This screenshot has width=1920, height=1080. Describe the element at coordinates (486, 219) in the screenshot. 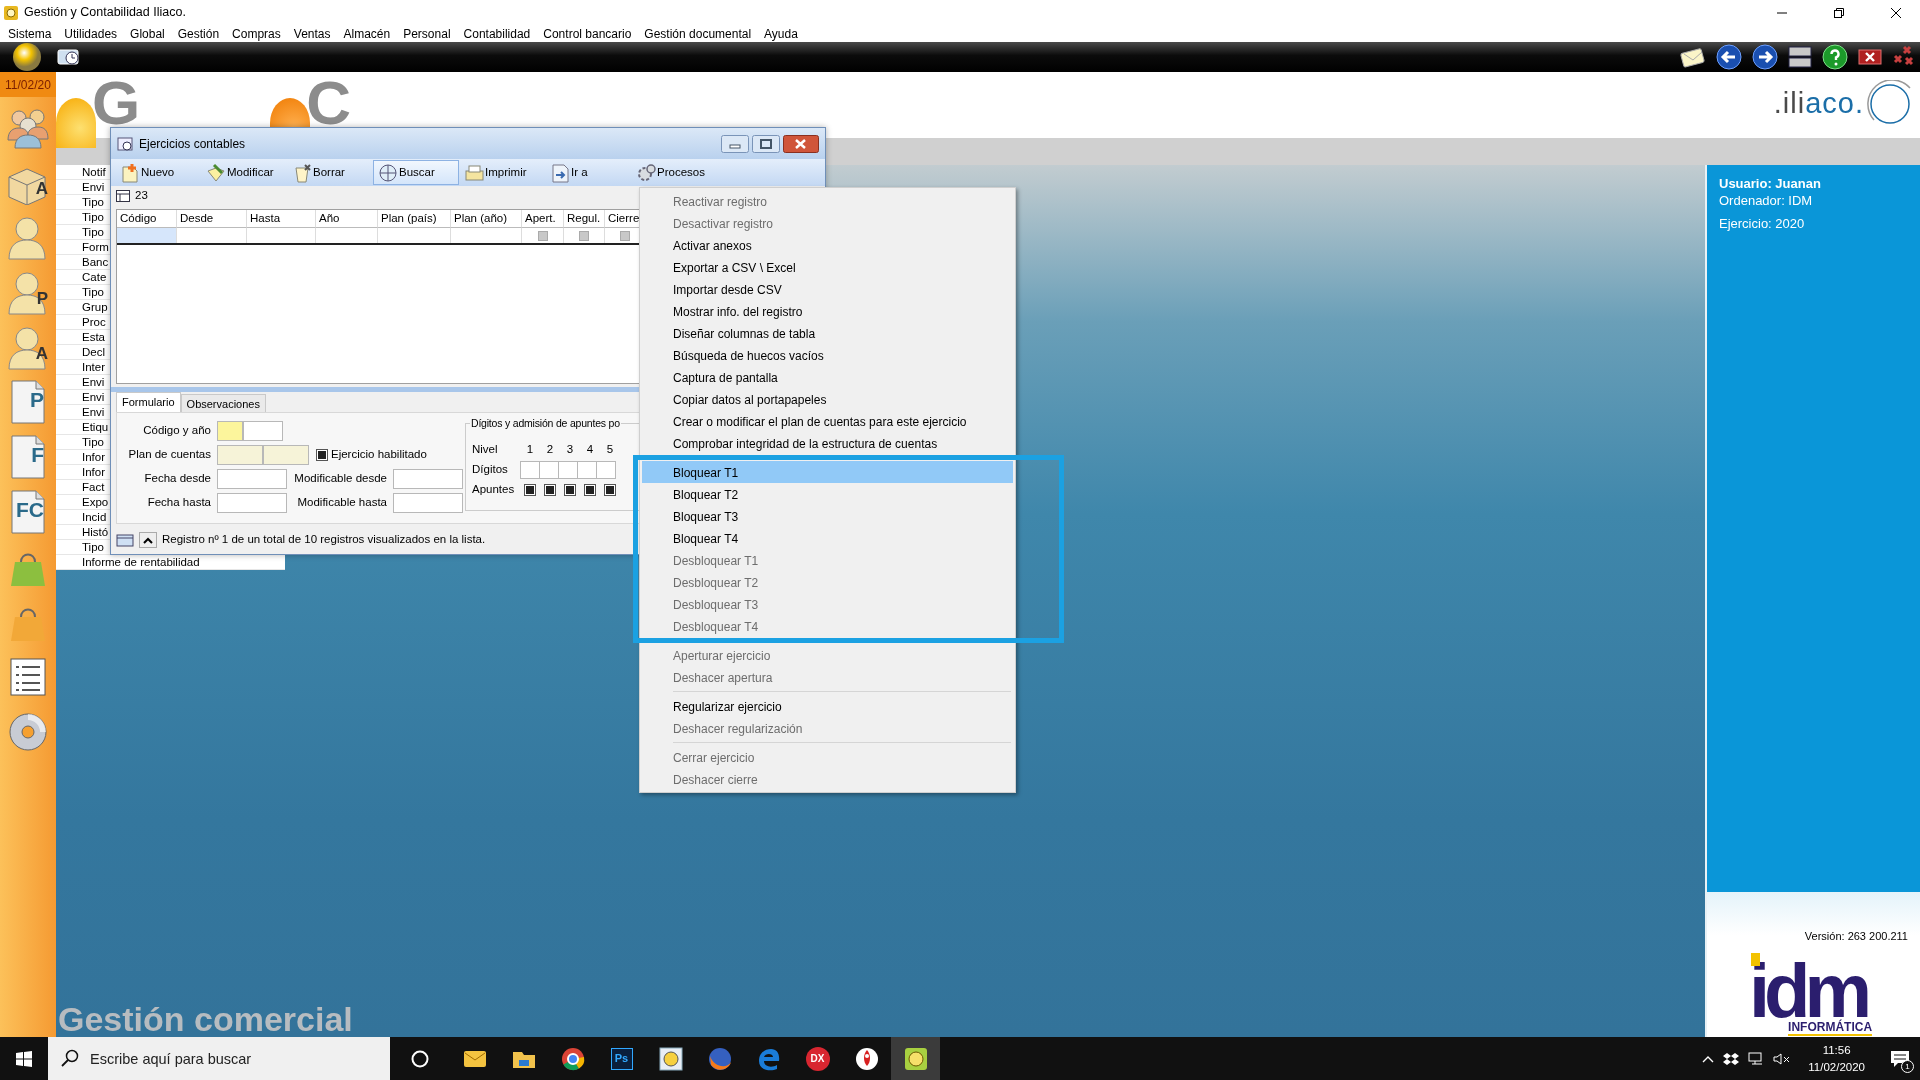

I see `column-header: Plan (año)` at that location.